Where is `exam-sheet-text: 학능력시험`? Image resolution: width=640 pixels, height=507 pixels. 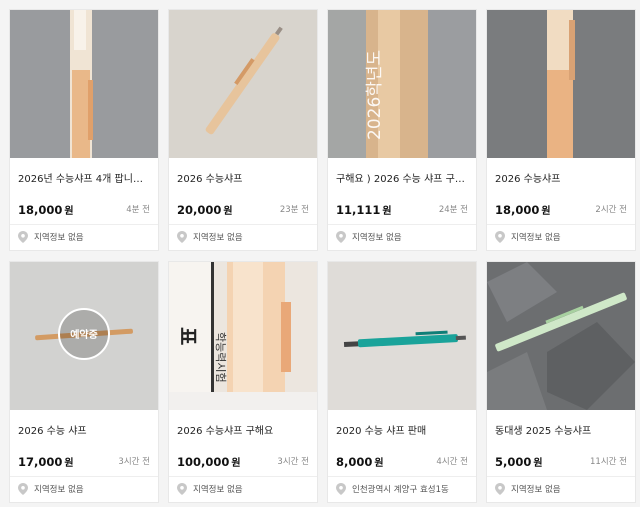
exam-sheet-text: 학능력시험 is located at coordinates (220, 357).